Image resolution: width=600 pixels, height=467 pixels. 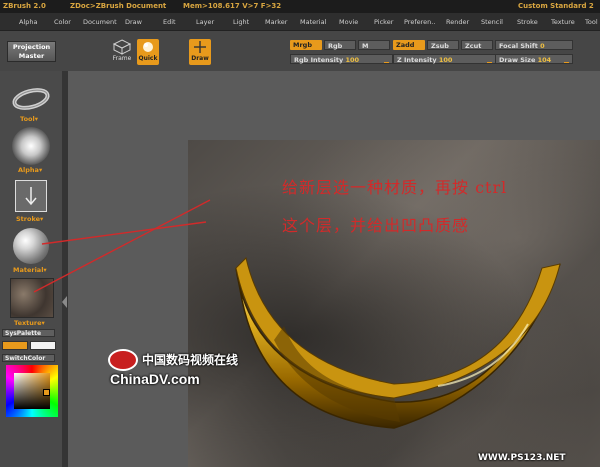 I want to click on watermark-cn: 中国数码视频在线, so click(x=190, y=360).